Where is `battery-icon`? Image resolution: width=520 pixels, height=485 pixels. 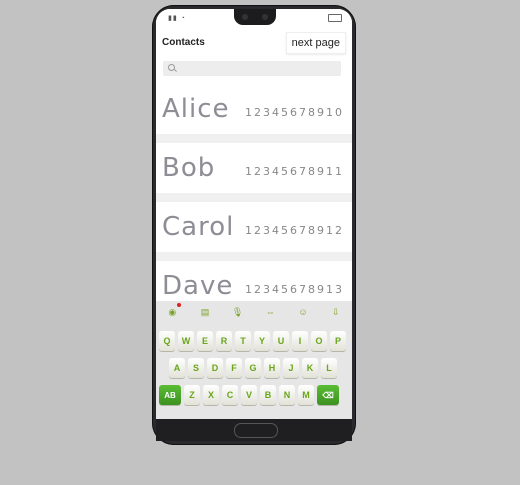 battery-icon is located at coordinates (335, 18).